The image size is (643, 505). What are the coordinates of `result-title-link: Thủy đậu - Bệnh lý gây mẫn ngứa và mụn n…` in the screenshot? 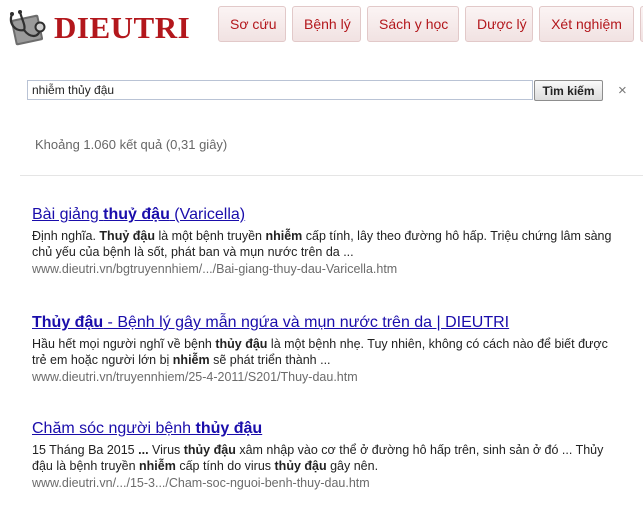 It's located at (327, 322).